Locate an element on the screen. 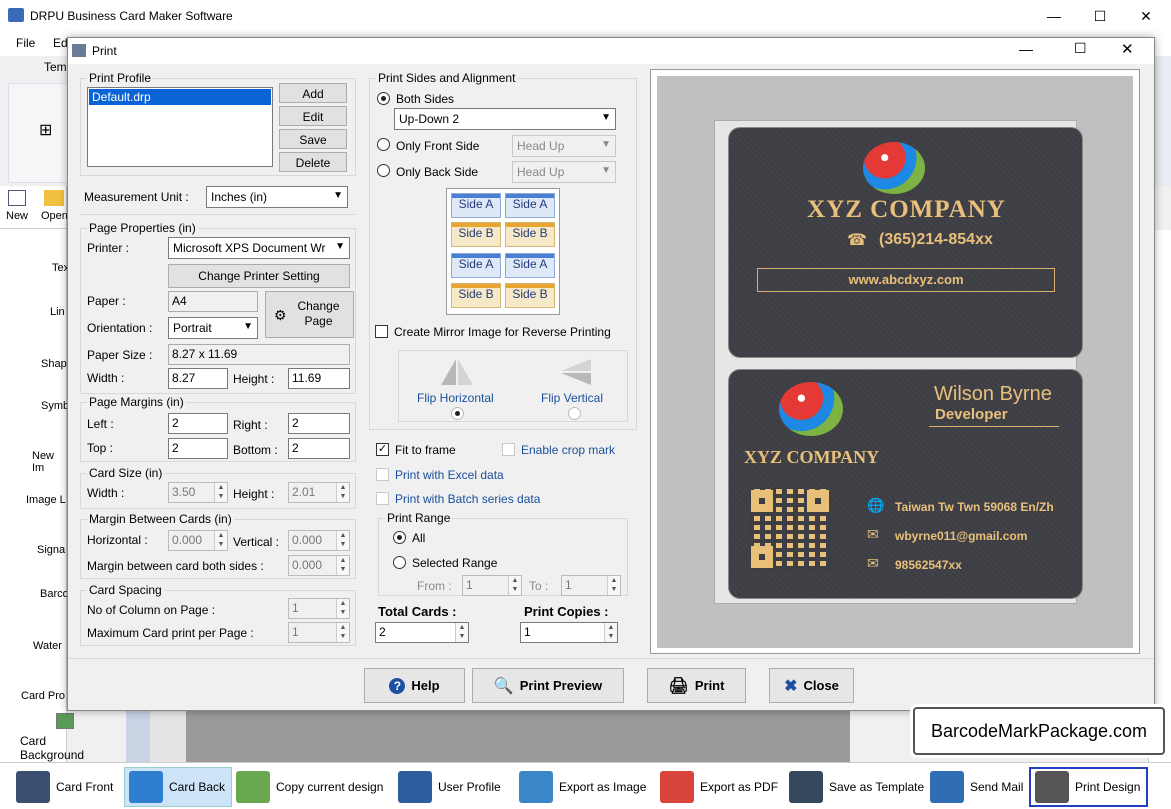 The image size is (1171, 809). tool-symbols: Symb is located at coordinates (55, 406).